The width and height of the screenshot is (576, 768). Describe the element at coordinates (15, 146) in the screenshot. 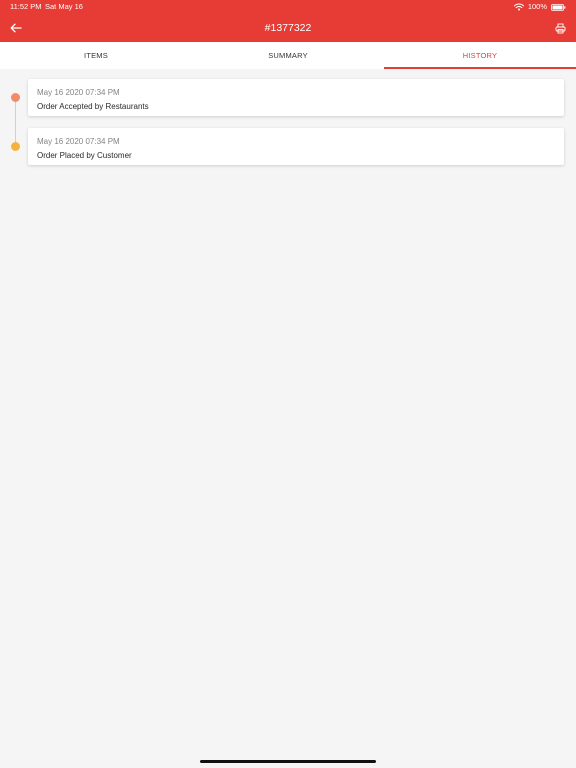

I see `timeline-dot-placed` at that location.